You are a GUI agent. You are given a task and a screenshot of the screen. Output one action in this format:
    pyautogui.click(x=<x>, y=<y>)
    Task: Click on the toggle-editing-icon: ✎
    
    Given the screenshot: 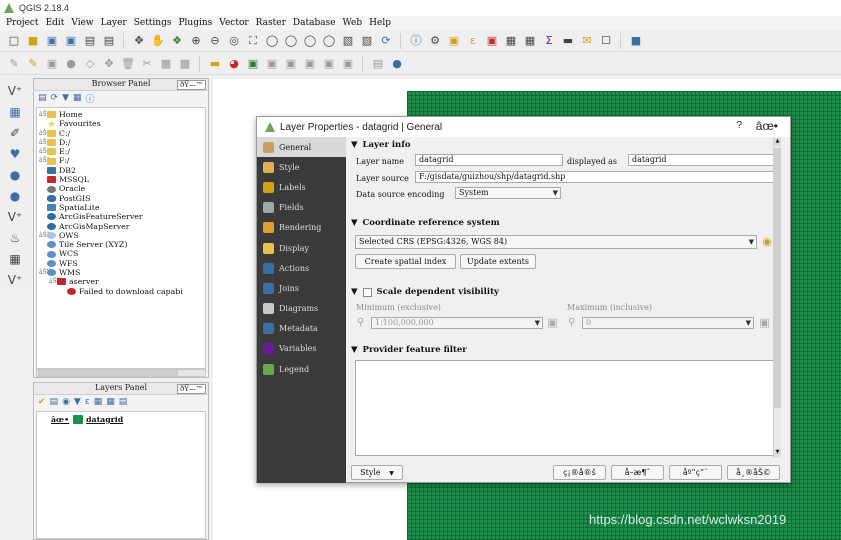 What is the action you would take?
    pyautogui.click(x=33, y=64)
    